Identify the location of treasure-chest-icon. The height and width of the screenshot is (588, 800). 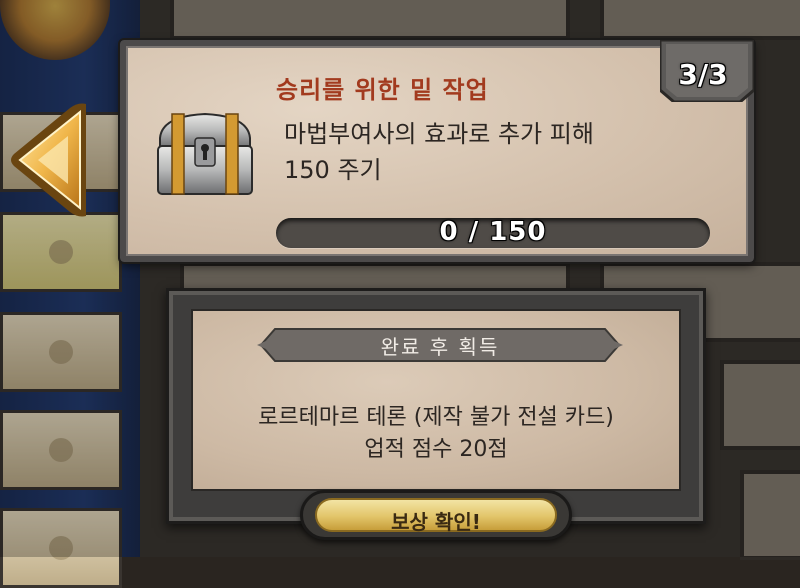
(205, 153).